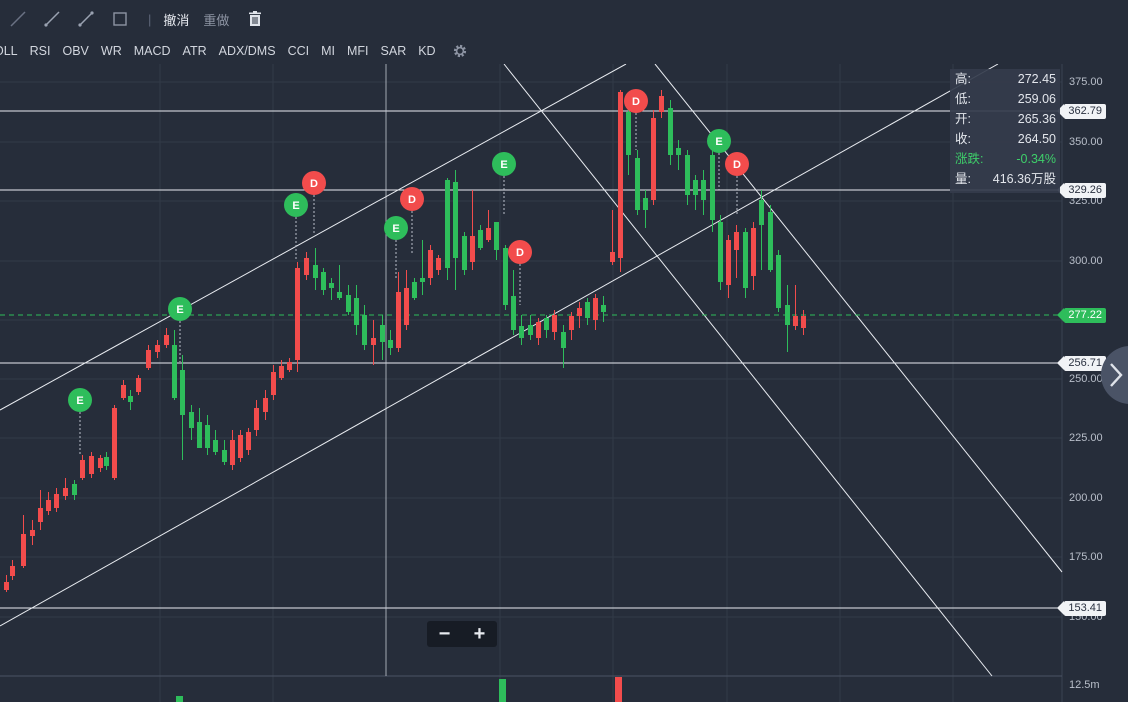 Image resolution: width=1128 pixels, height=702 pixels. What do you see at coordinates (18, 19) in the screenshot?
I see `line-tool-icon` at bounding box center [18, 19].